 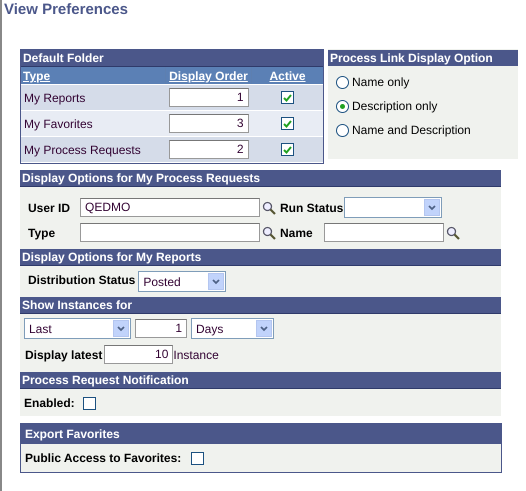 I want to click on section-header: Process Request Notification, so click(x=260, y=380).